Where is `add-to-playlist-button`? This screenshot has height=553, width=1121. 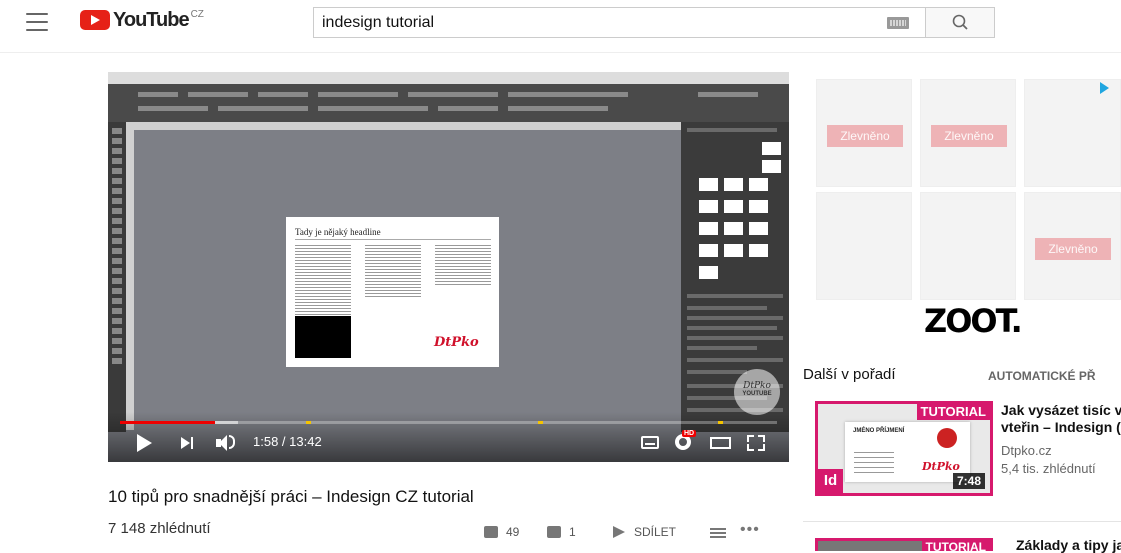 add-to-playlist-button is located at coordinates (718, 533).